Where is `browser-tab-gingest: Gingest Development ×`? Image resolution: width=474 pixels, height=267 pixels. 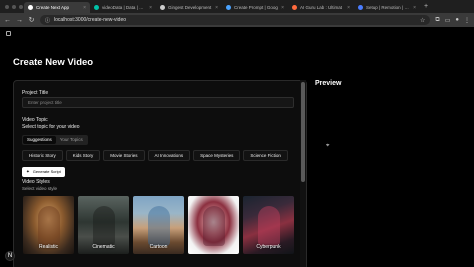
browser-tab-gingest: Gingest Development × is located at coordinates (189, 7).